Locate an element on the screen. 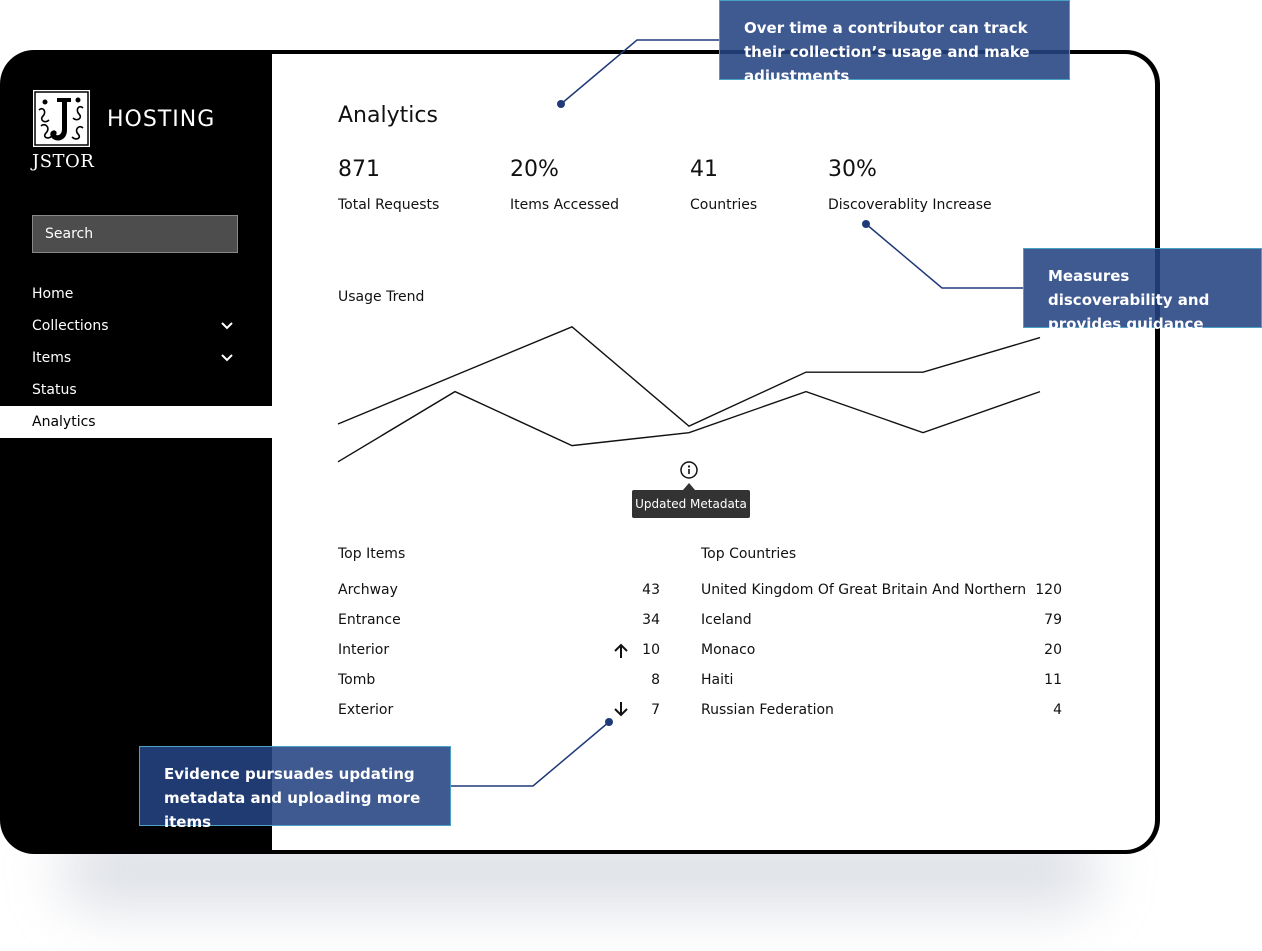 This screenshot has width=1262, height=951. top-countries-label: Top Countries is located at coordinates (749, 554).